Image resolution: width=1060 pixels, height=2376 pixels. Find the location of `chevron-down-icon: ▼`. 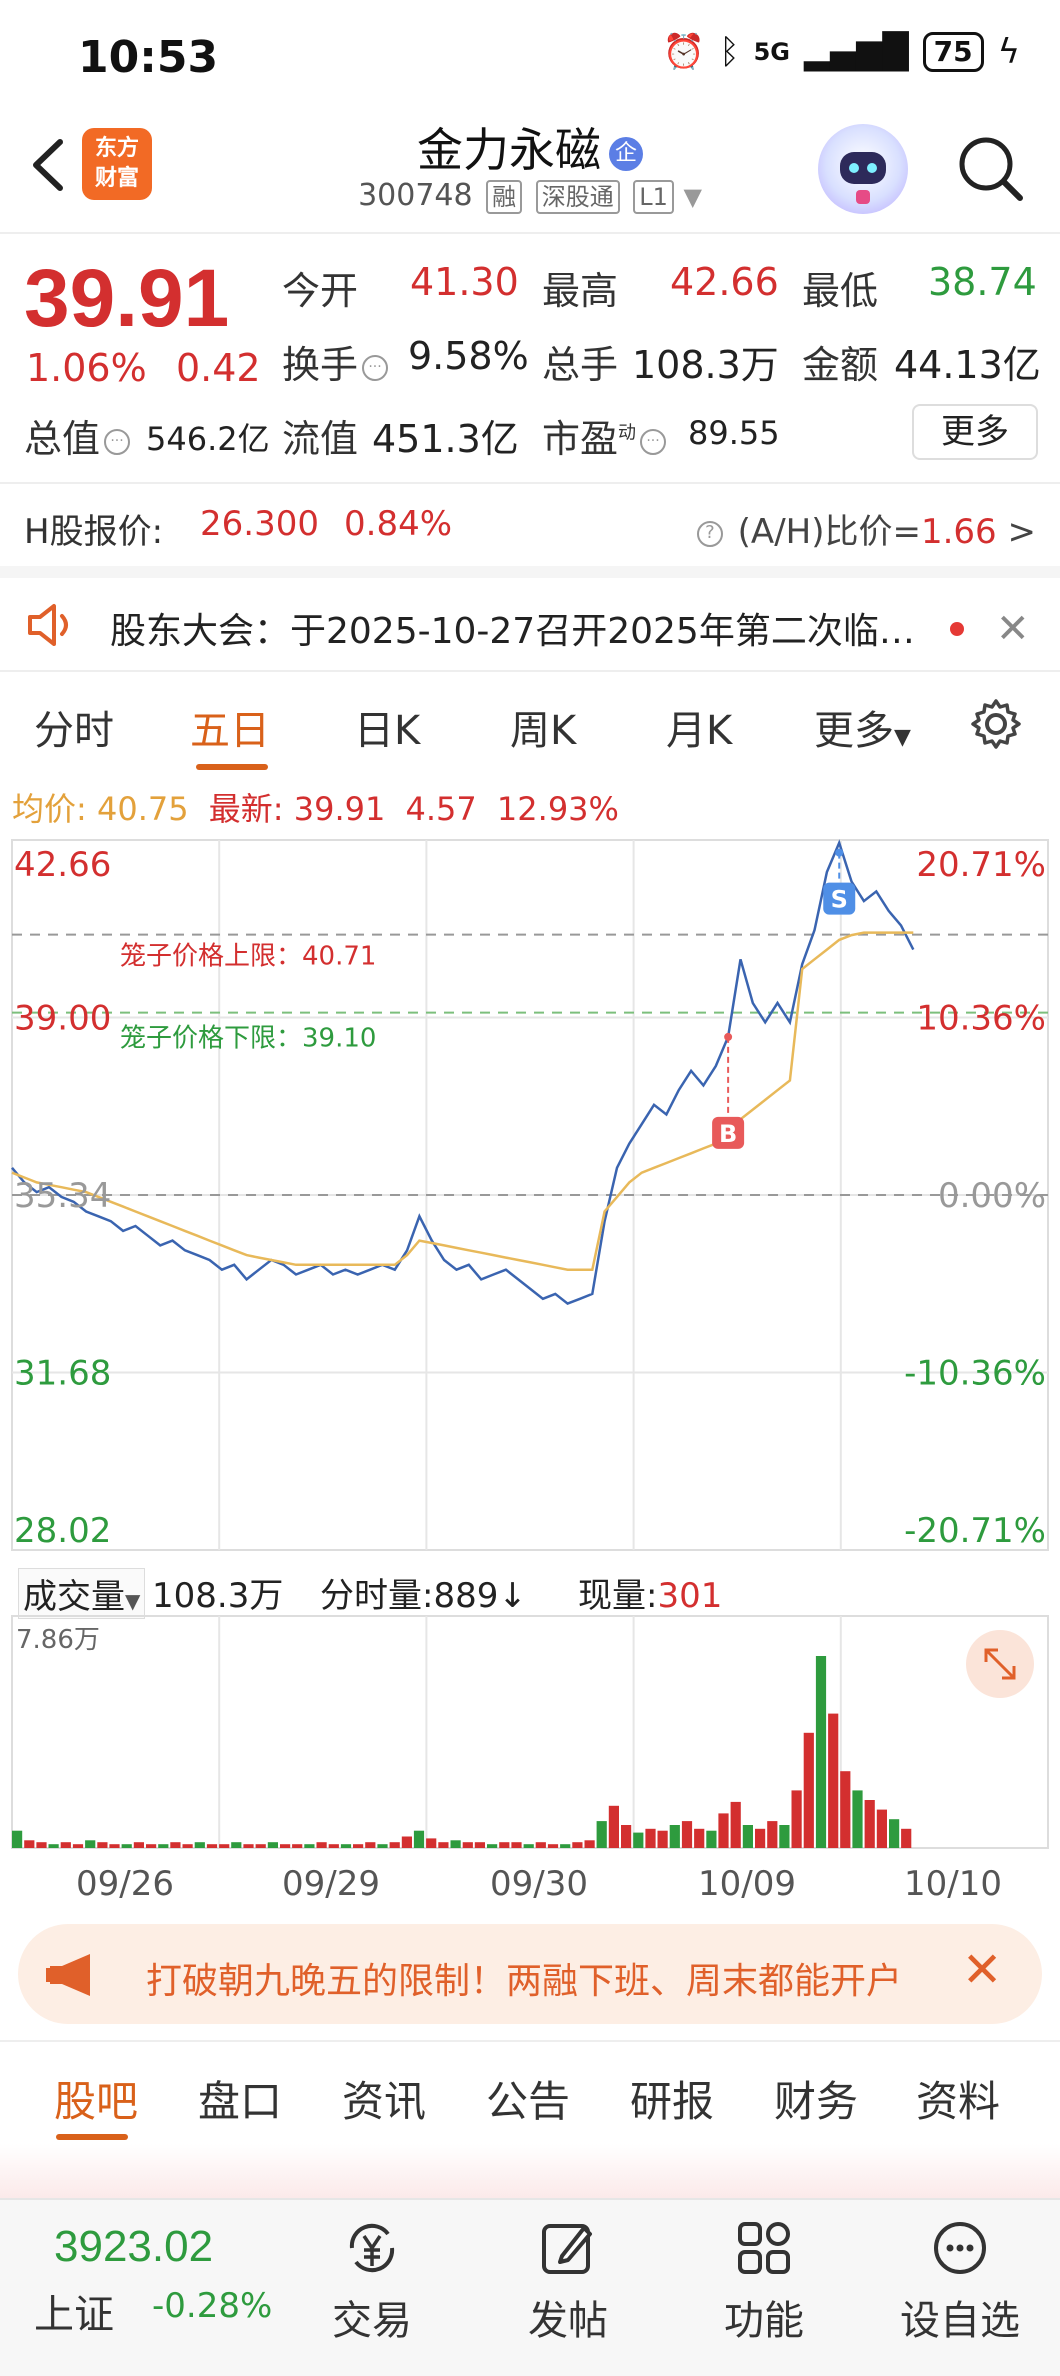

chevron-down-icon: ▼ is located at coordinates (692, 197).